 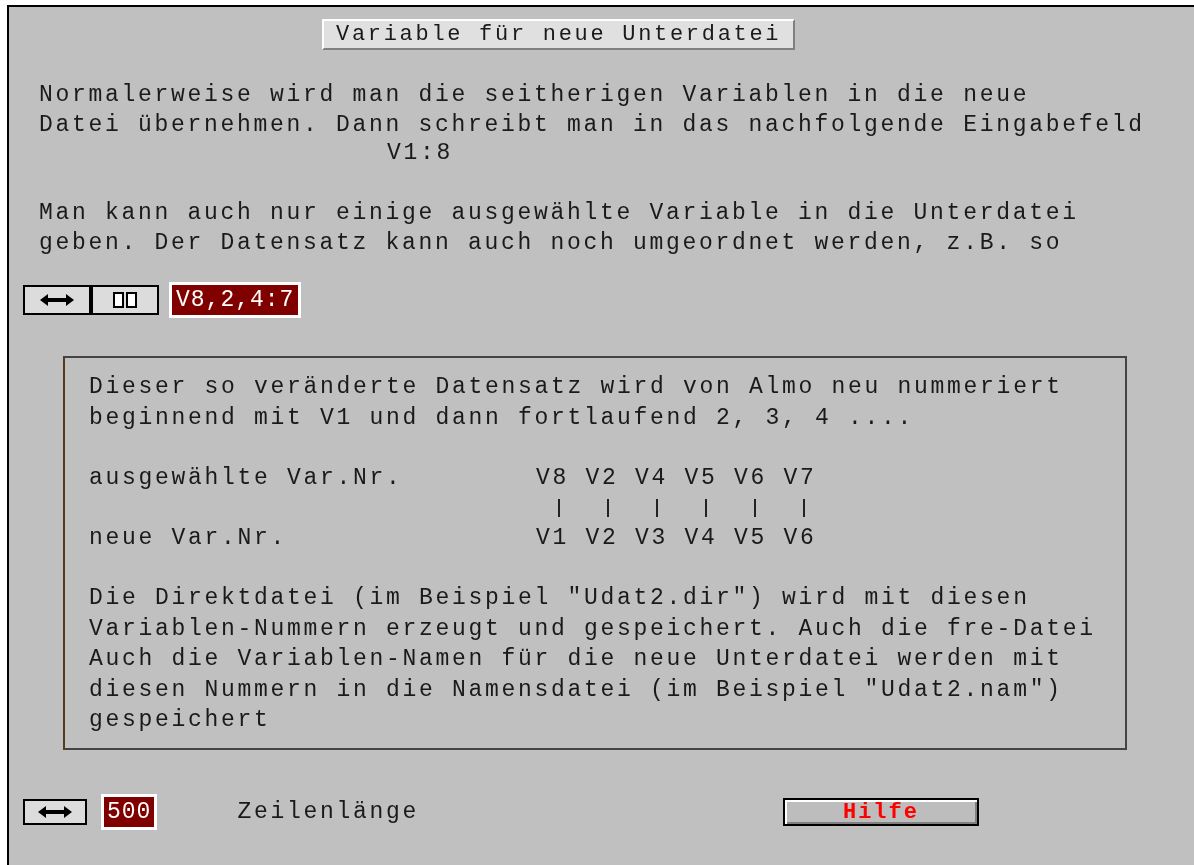 I want to click on line-length-label: Zeilenlänge, so click(x=328, y=811).